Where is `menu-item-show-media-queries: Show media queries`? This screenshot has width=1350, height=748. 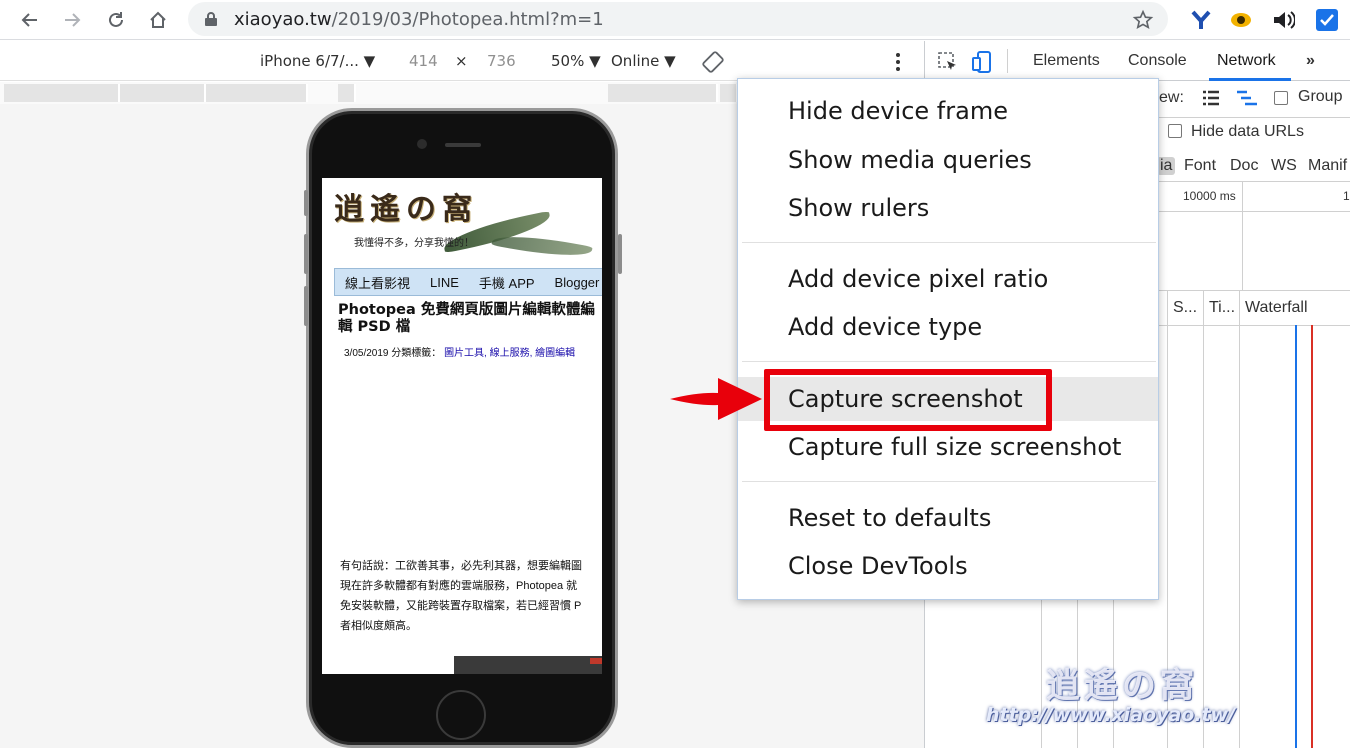 menu-item-show-media-queries: Show media queries is located at coordinates (948, 160).